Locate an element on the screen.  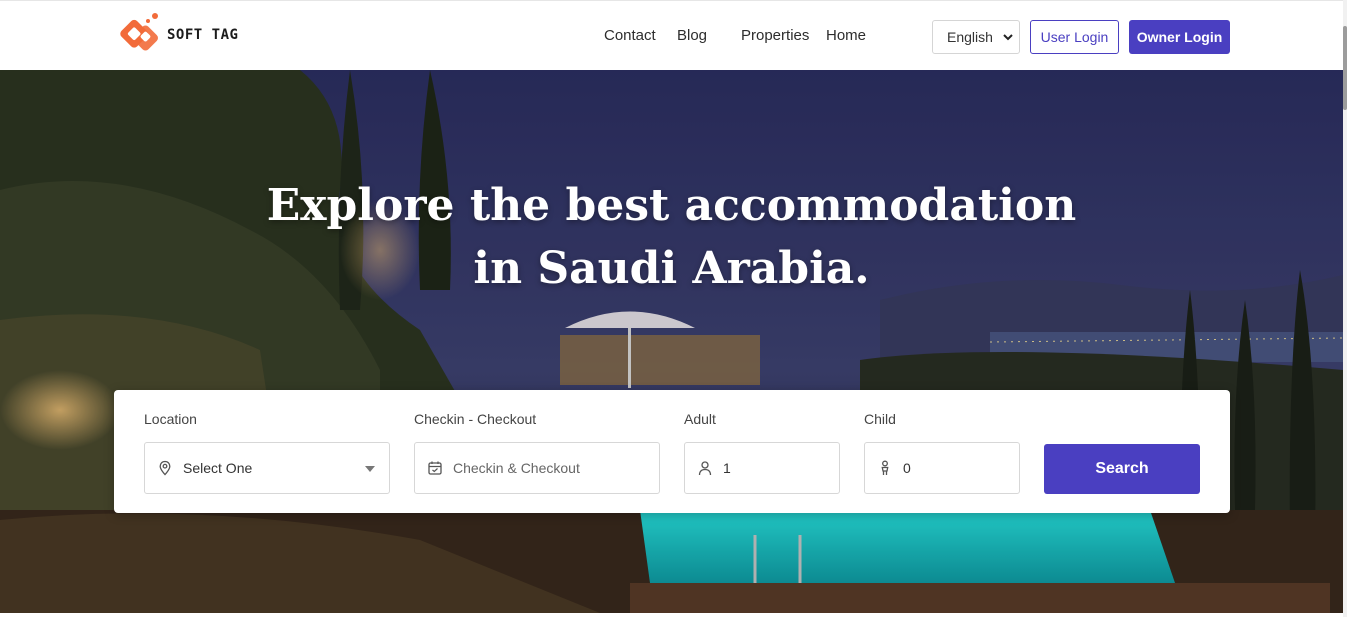
language-select: English is located at coordinates (976, 37).